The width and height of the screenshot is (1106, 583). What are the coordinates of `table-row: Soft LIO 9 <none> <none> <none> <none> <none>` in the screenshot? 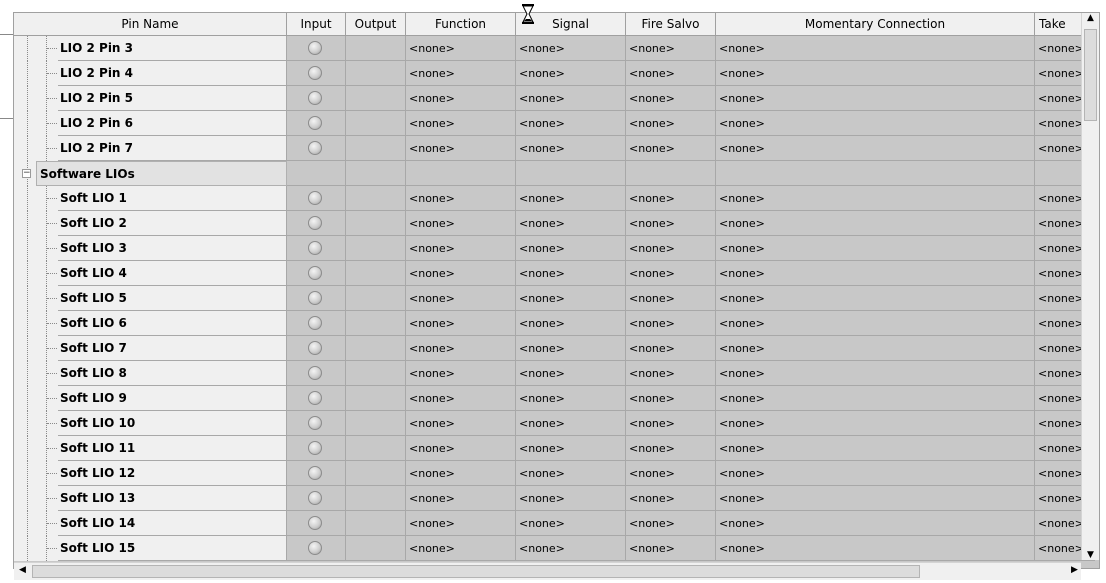 It's located at (554, 398).